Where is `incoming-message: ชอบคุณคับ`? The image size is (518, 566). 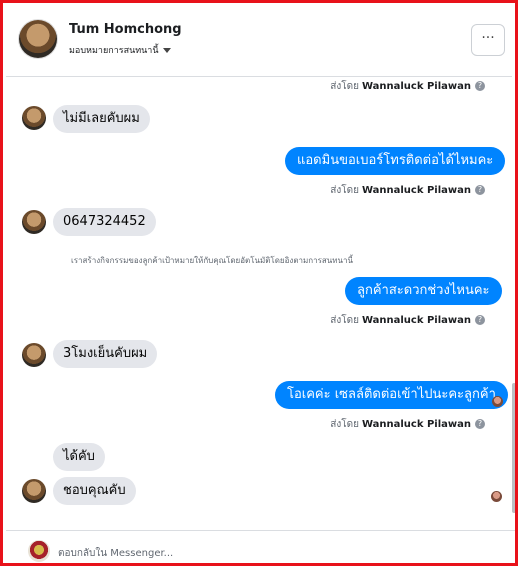
incoming-message: ชอบคุณคับ is located at coordinates (94, 491).